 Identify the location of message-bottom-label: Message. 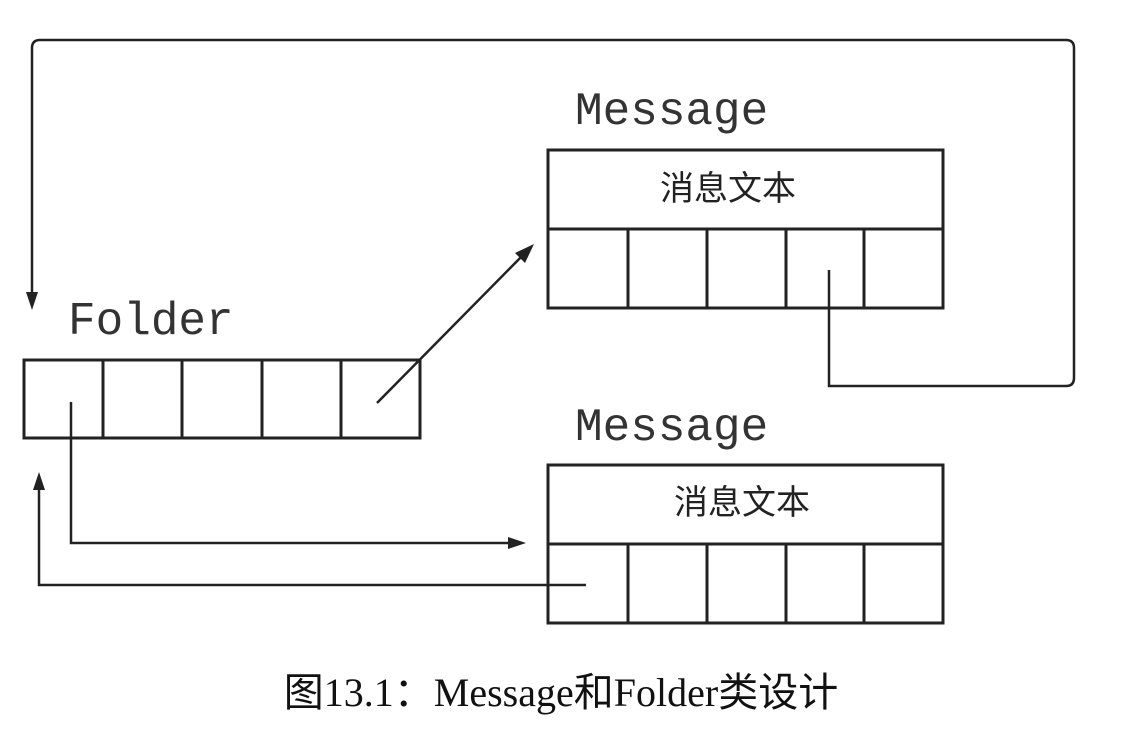
(671, 428).